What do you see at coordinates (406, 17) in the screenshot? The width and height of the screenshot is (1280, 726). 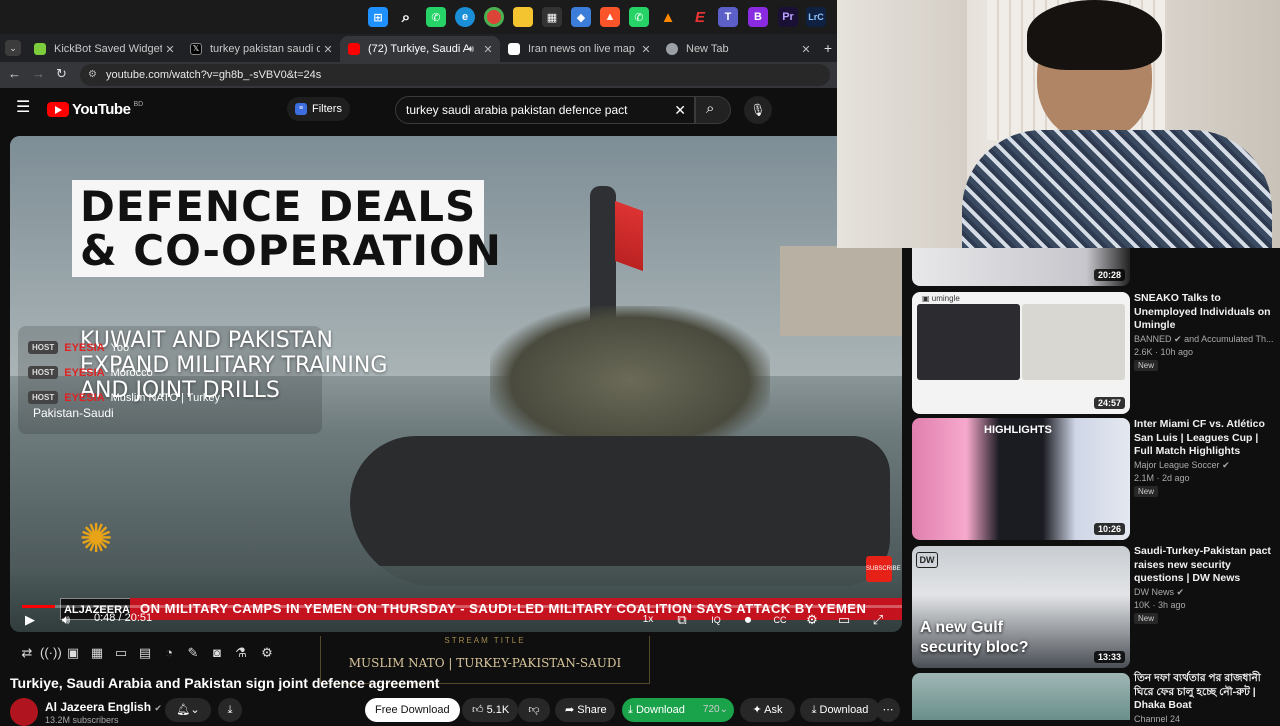 I see `search-icon: ⌕` at bounding box center [406, 17].